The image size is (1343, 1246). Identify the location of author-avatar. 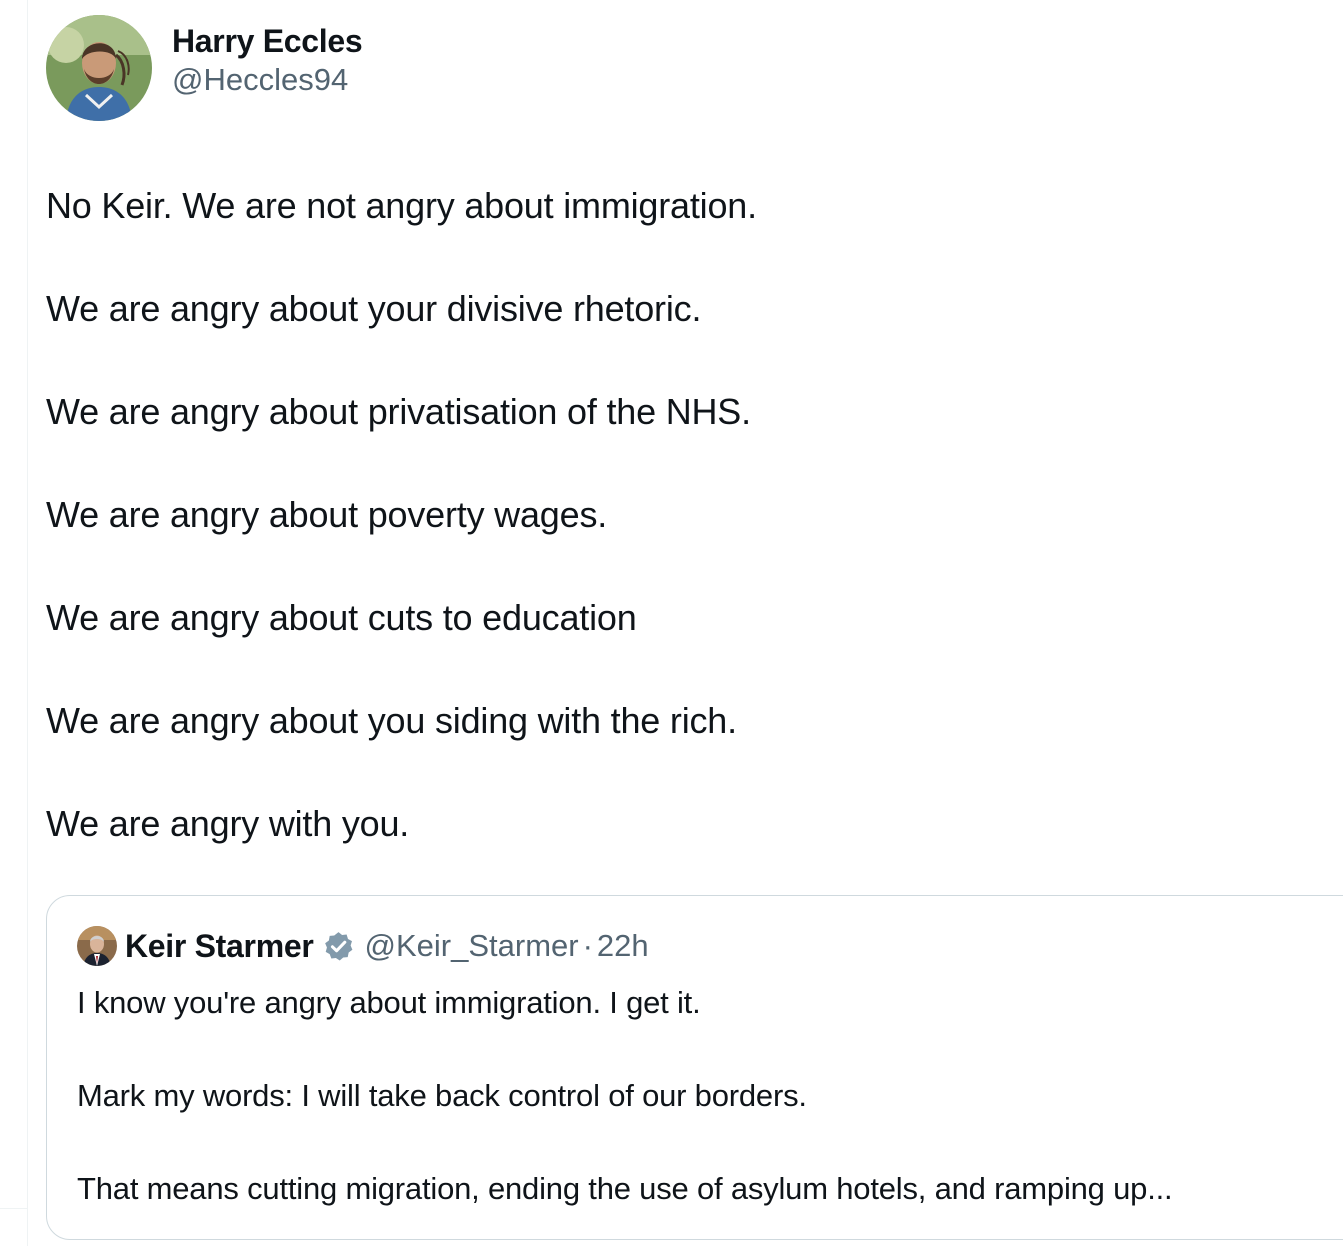
(99, 68).